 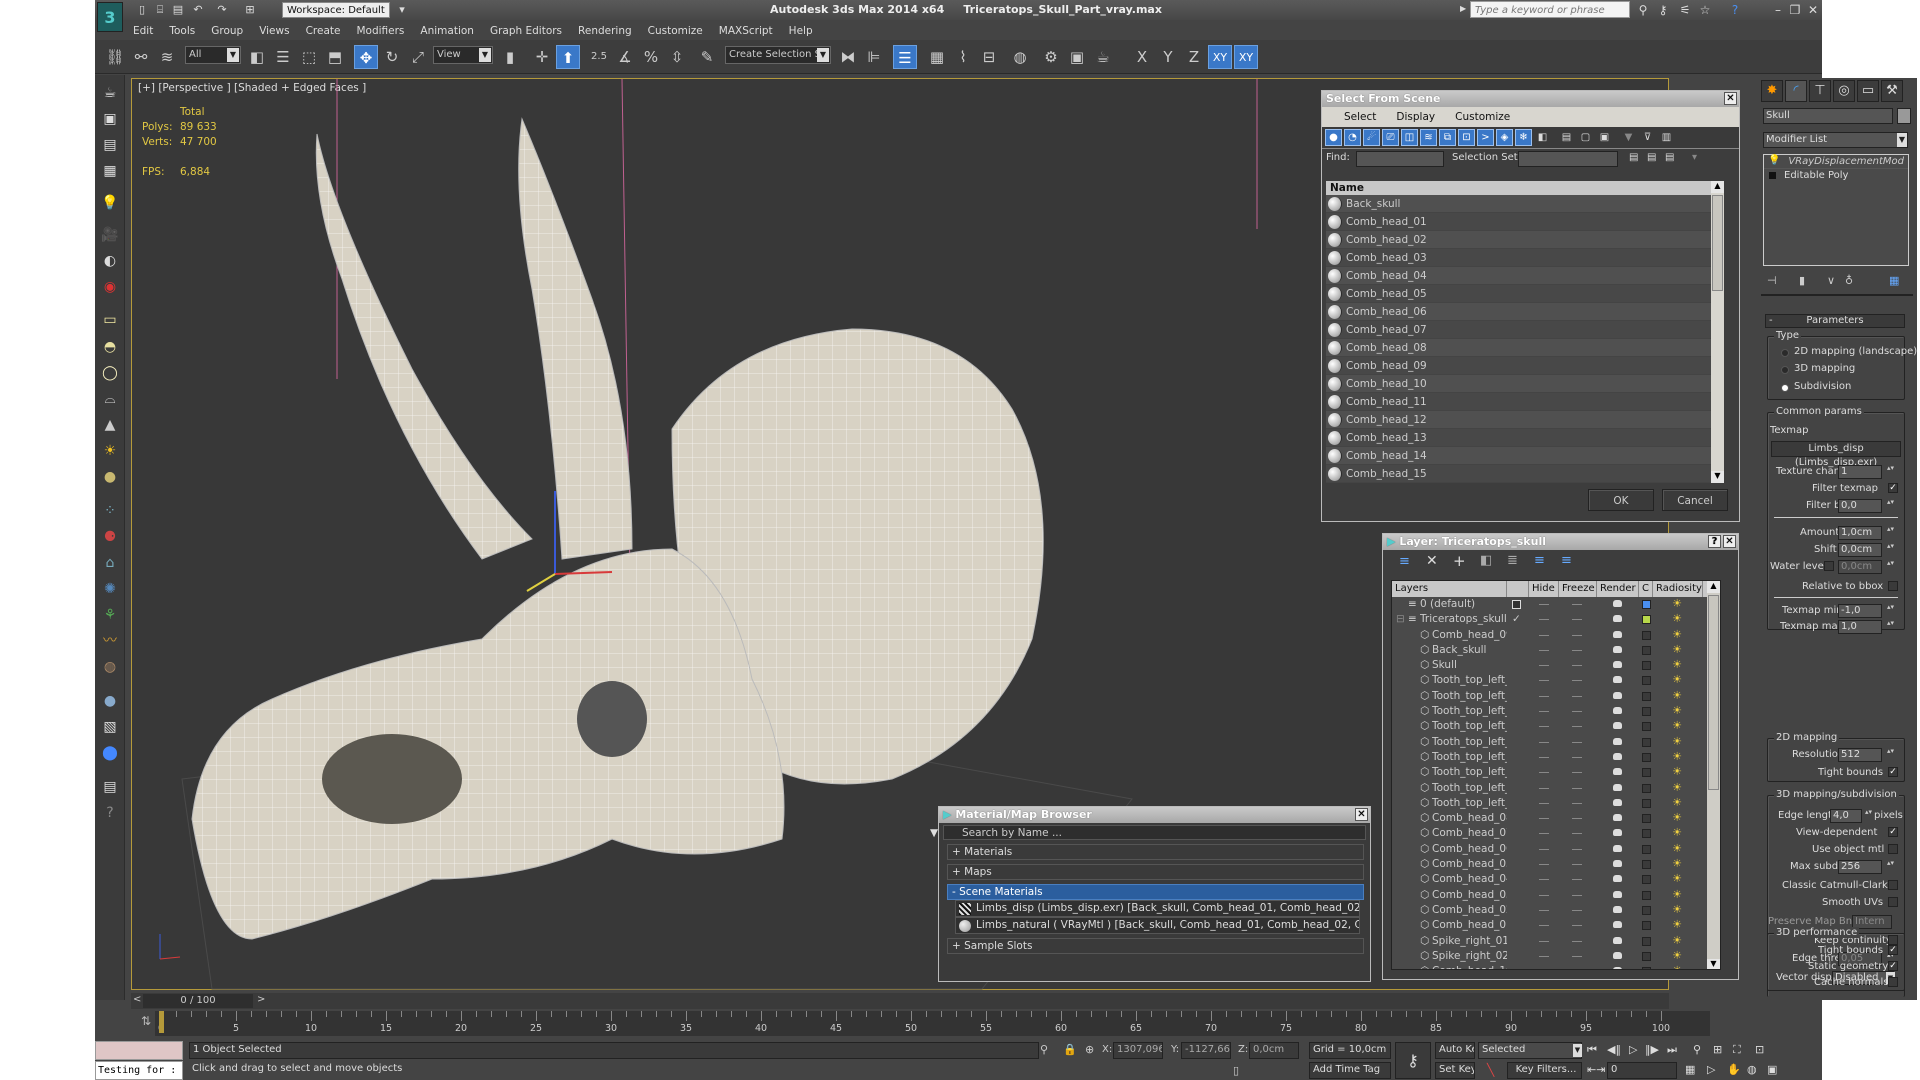 What do you see at coordinates (1829, 566) in the screenshot?
I see `water-level-checkbox` at bounding box center [1829, 566].